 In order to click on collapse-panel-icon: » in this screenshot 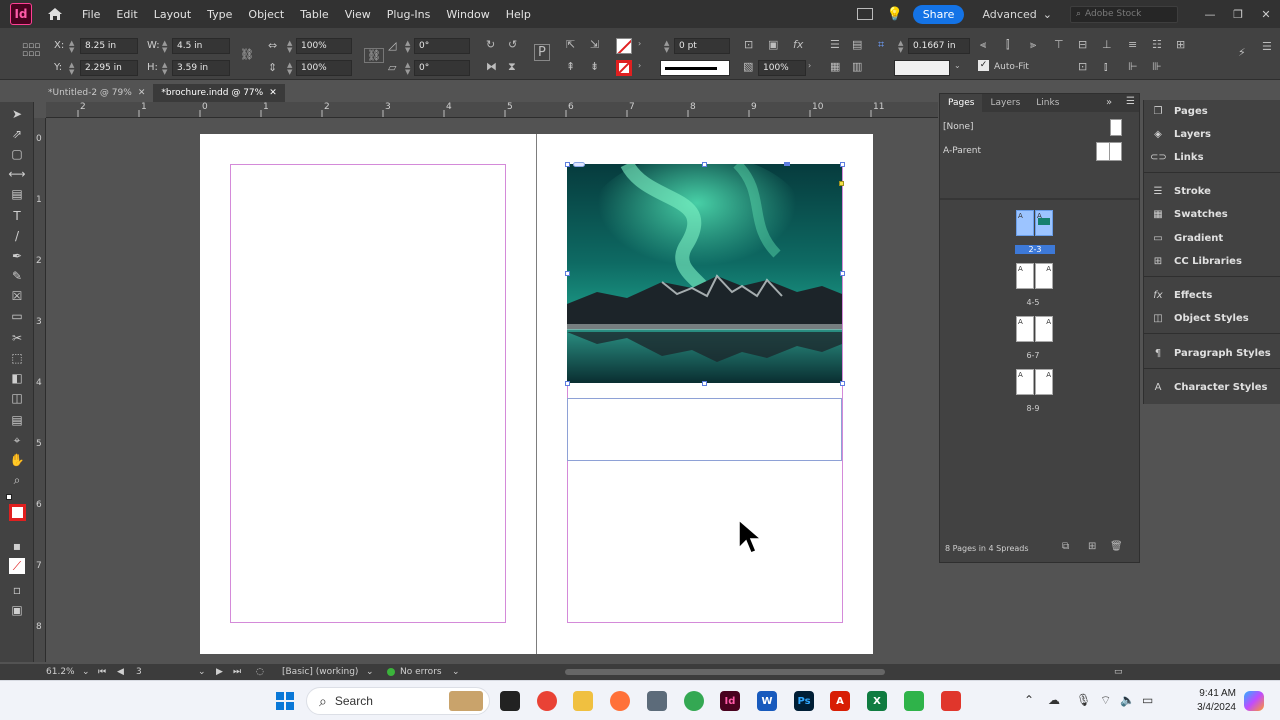, I will do `click(1109, 102)`.